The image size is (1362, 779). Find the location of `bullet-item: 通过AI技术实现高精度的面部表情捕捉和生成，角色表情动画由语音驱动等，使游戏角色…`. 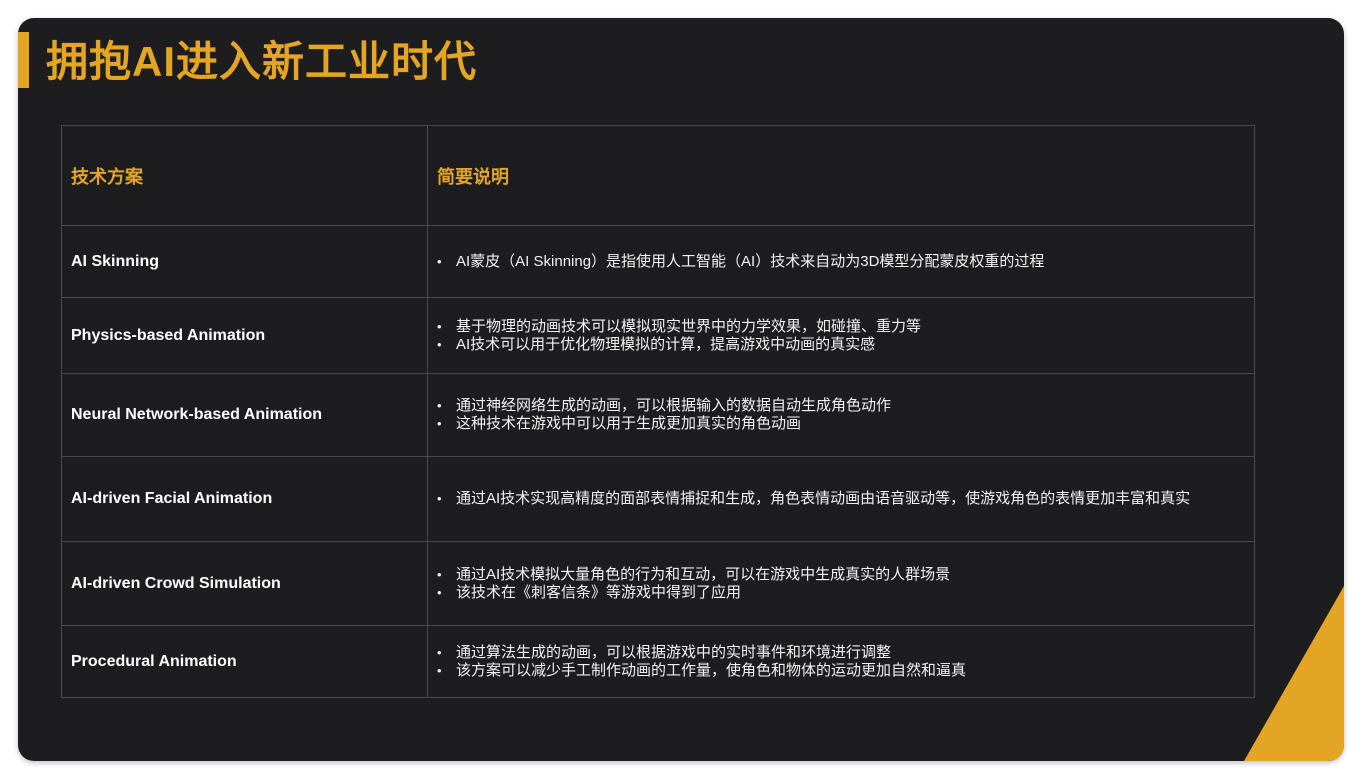

bullet-item: 通过AI技术实现高精度的面部表情捕捉和生成，角色表情动画由语音驱动等，使游戏角色… is located at coordinates (845, 499).